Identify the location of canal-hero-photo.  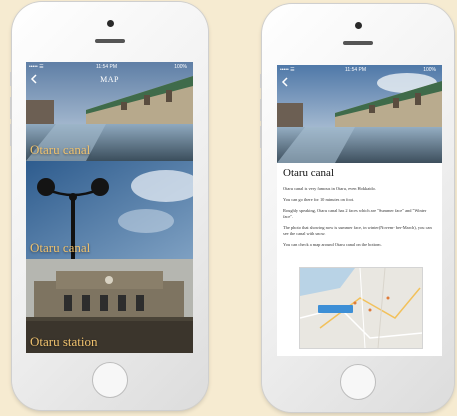
(359, 114).